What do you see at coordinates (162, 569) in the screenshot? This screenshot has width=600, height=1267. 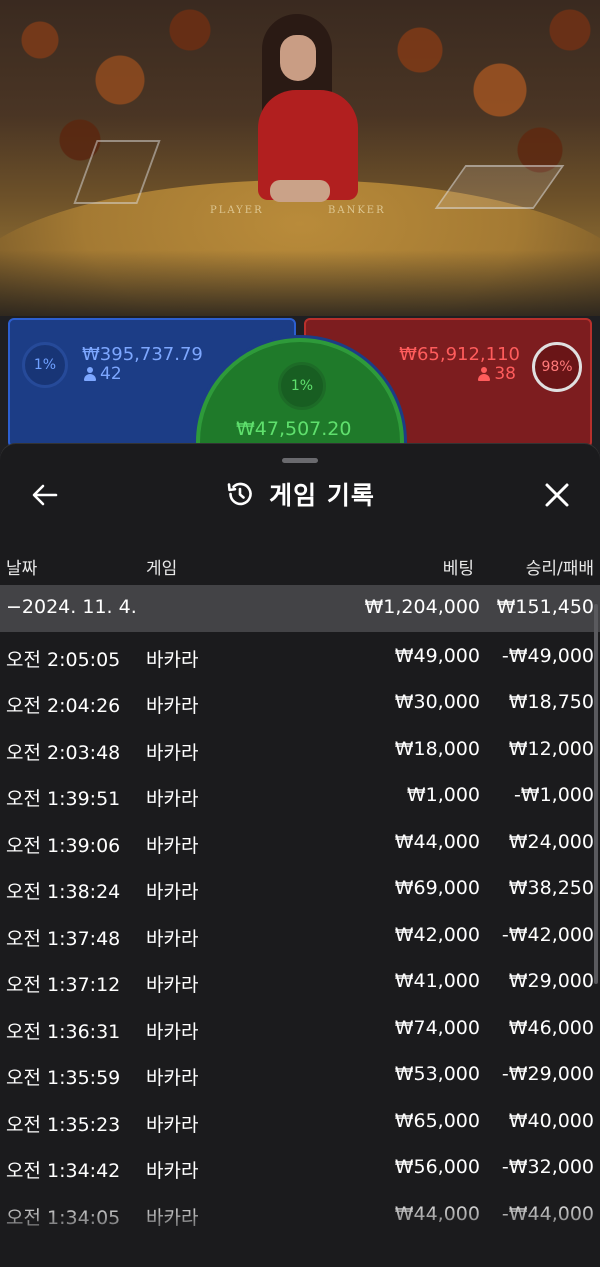 I see `column-header-game: 게임` at bounding box center [162, 569].